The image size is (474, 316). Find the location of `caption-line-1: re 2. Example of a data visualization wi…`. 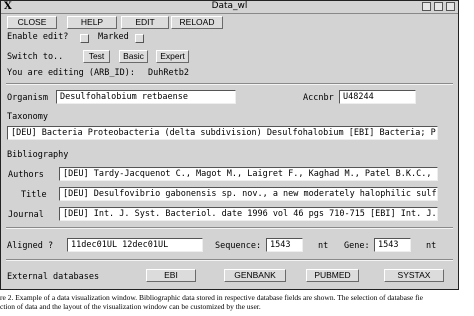

caption-line-1: re 2. Example of a data visualization wi… is located at coordinates (211, 297).